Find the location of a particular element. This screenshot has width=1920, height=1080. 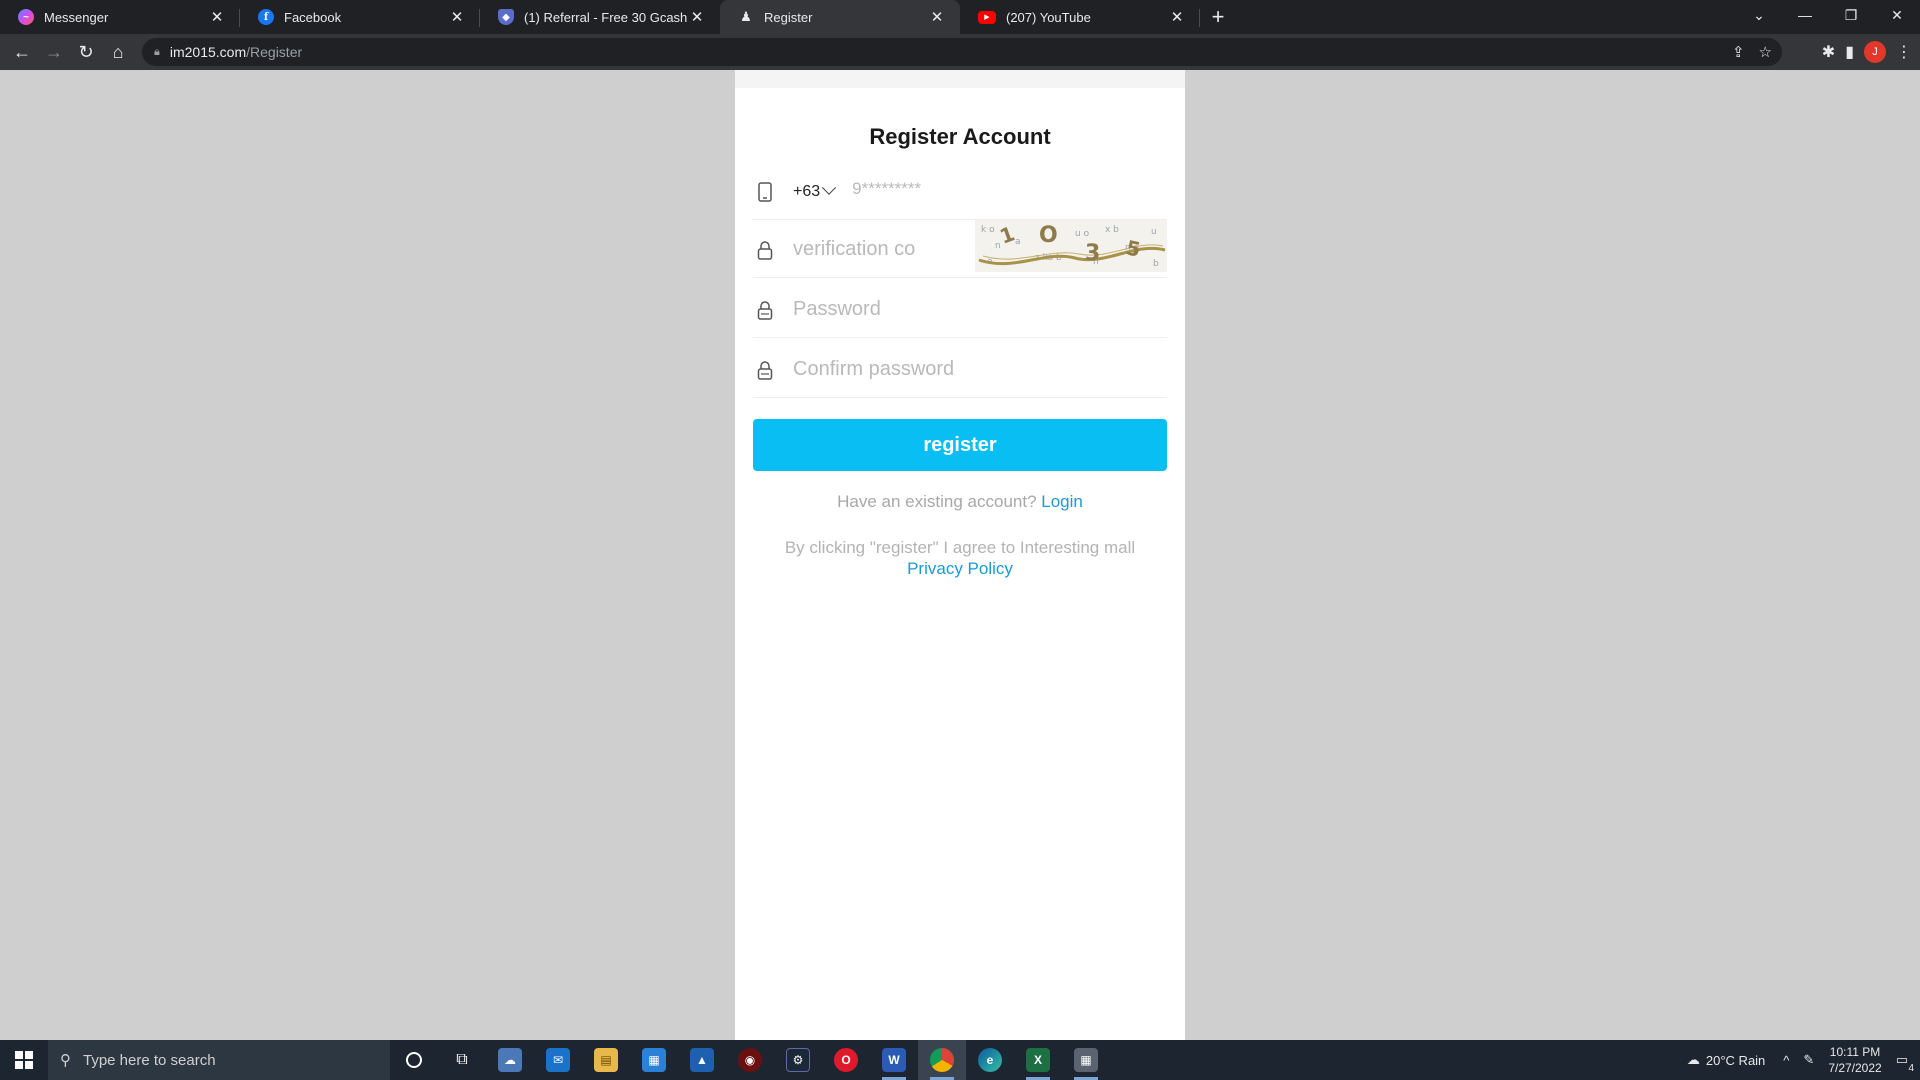

tab-facebook: f Facebook ✕ is located at coordinates (360, 17).